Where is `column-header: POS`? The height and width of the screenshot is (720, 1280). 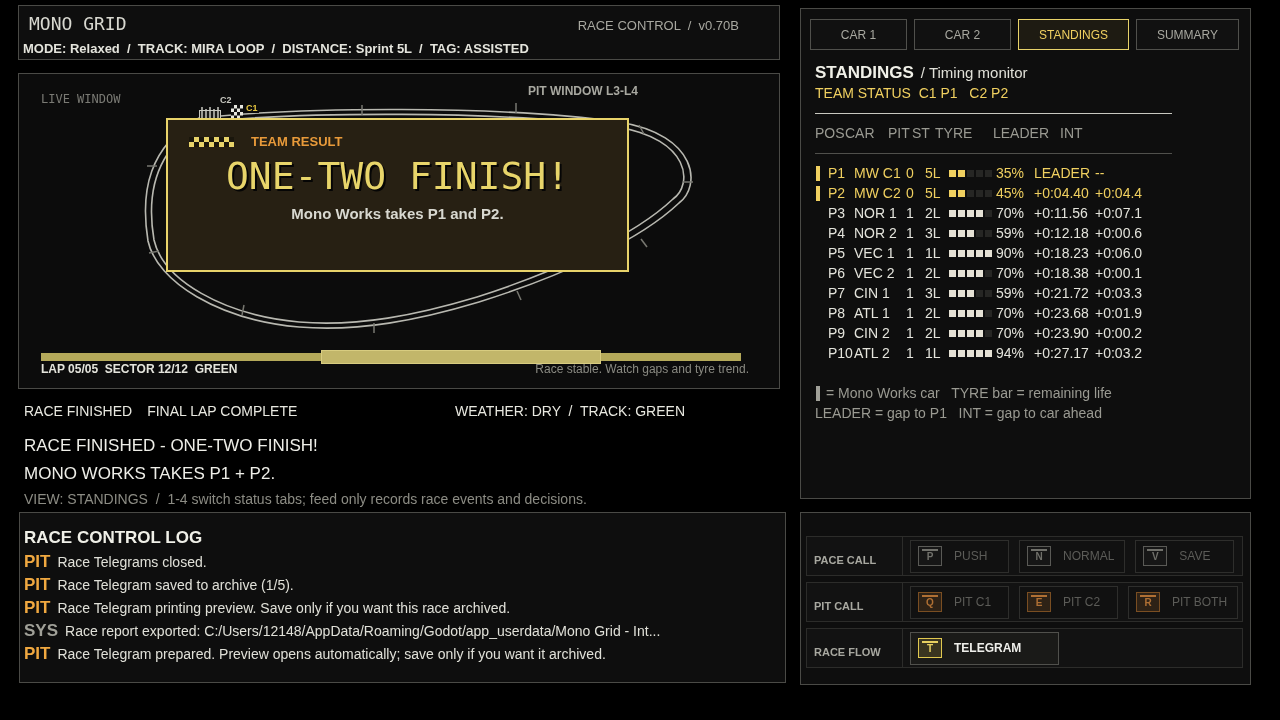
column-header: POS is located at coordinates (830, 133).